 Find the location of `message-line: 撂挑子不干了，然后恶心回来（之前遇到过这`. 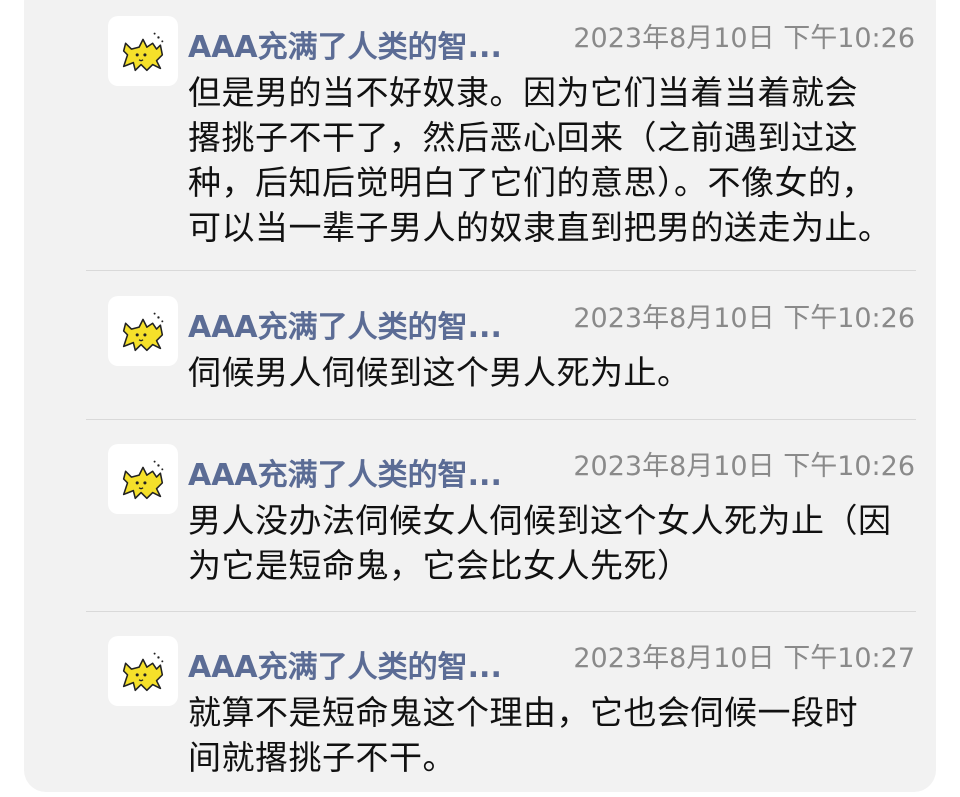

message-line: 撂挑子不干了，然后恶心回来（之前遇到过这 is located at coordinates (523, 137).